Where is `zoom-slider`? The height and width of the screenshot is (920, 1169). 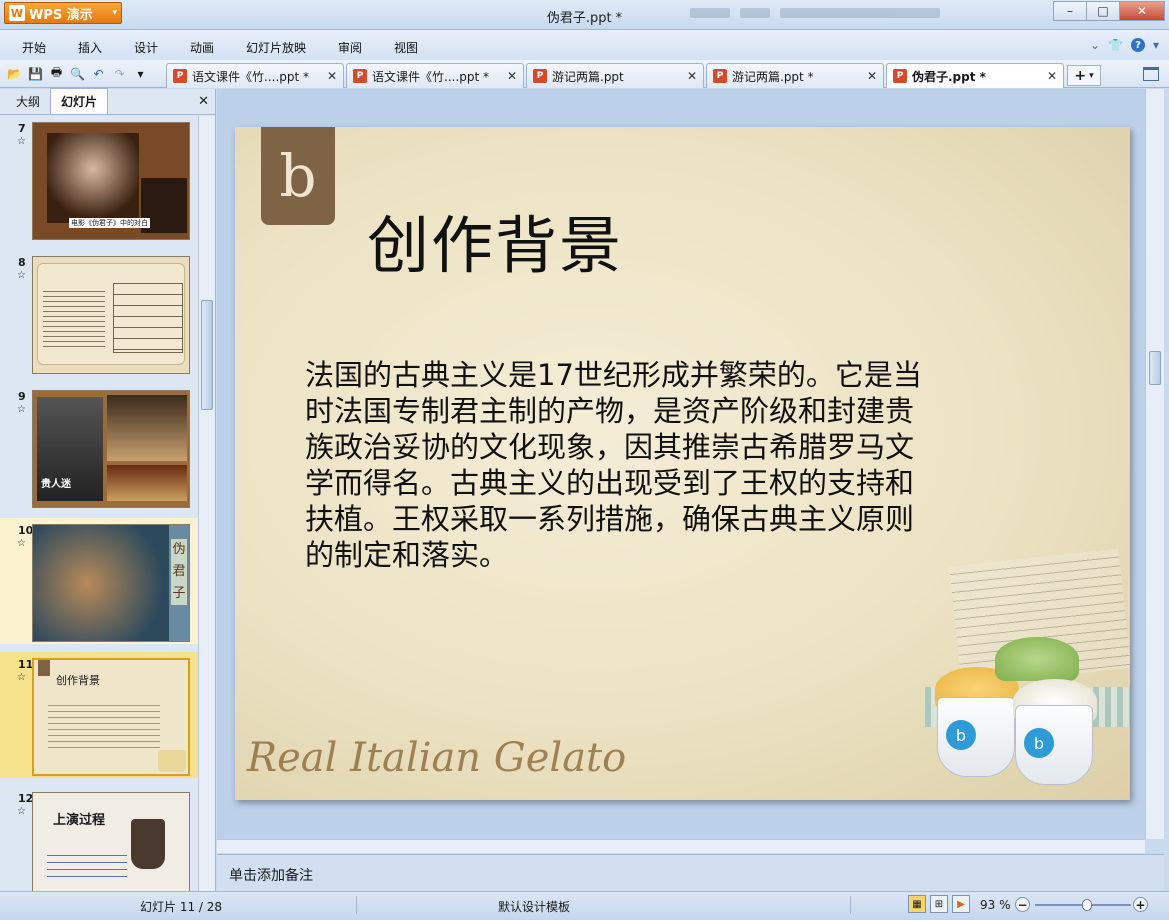 zoom-slider is located at coordinates (1083, 905).